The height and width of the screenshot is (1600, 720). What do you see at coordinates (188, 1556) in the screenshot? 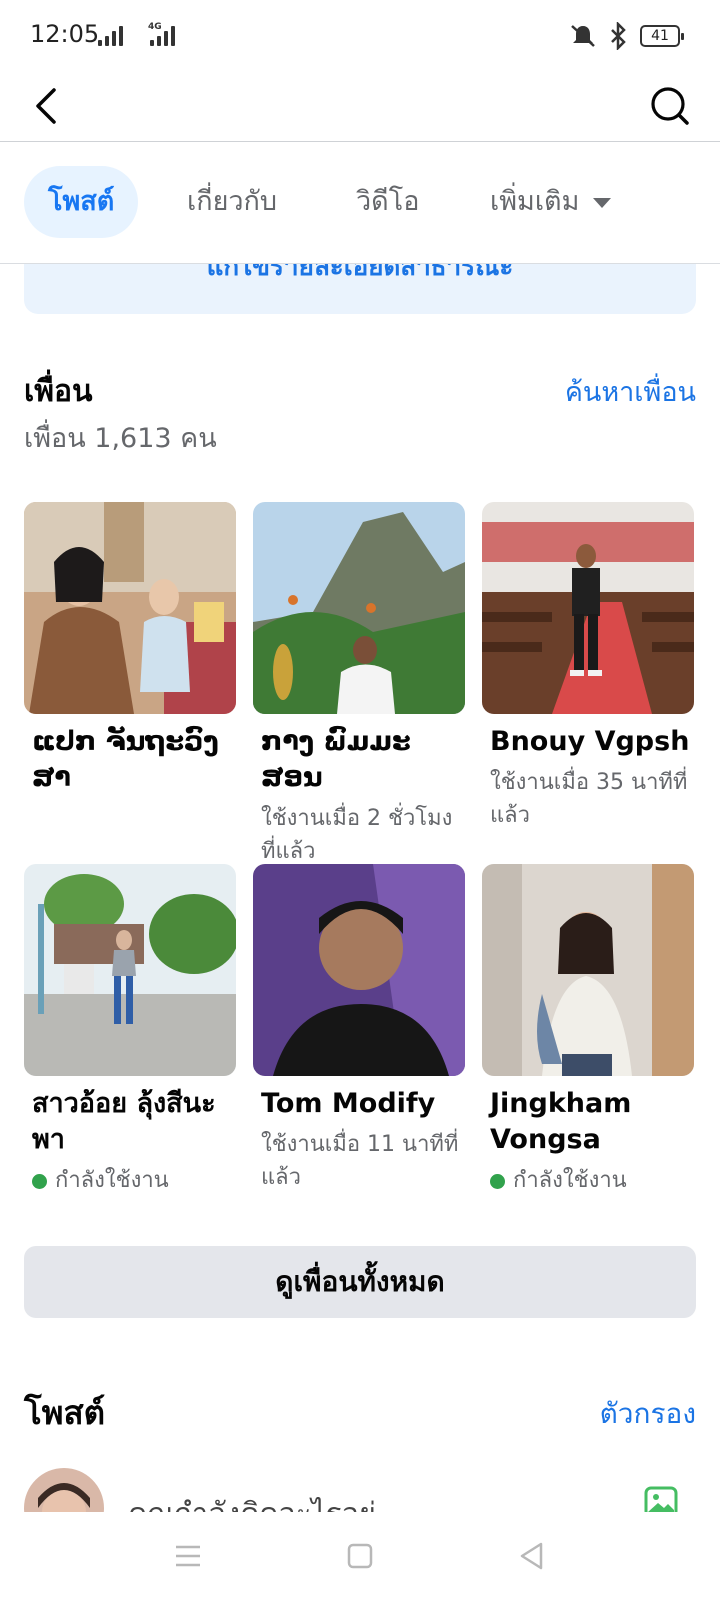
I see `menu-icon` at bounding box center [188, 1556].